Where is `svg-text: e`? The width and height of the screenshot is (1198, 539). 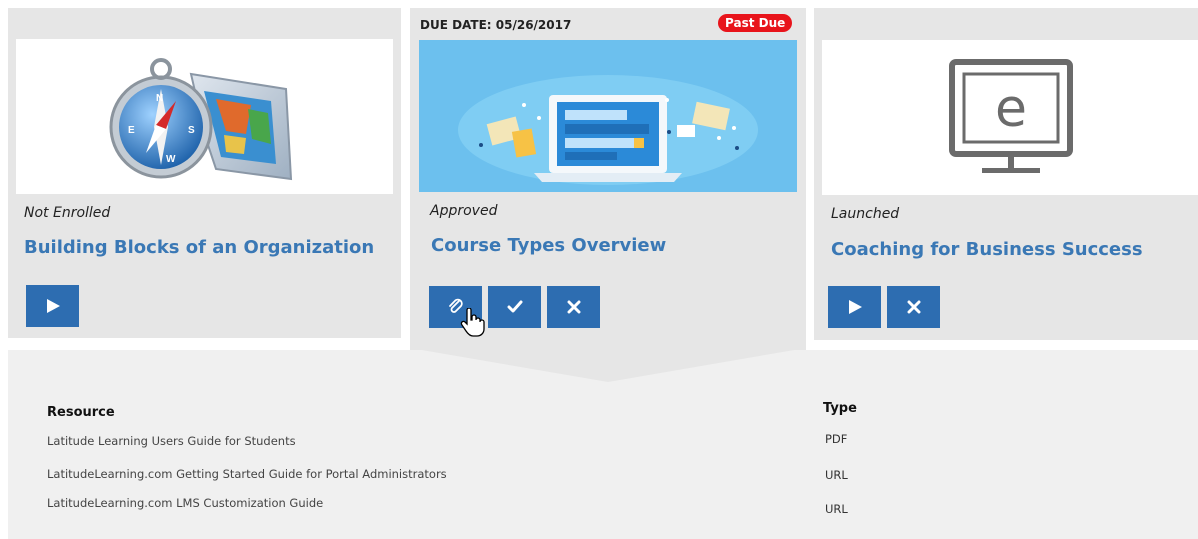 svg-text: e is located at coordinates (1011, 109).